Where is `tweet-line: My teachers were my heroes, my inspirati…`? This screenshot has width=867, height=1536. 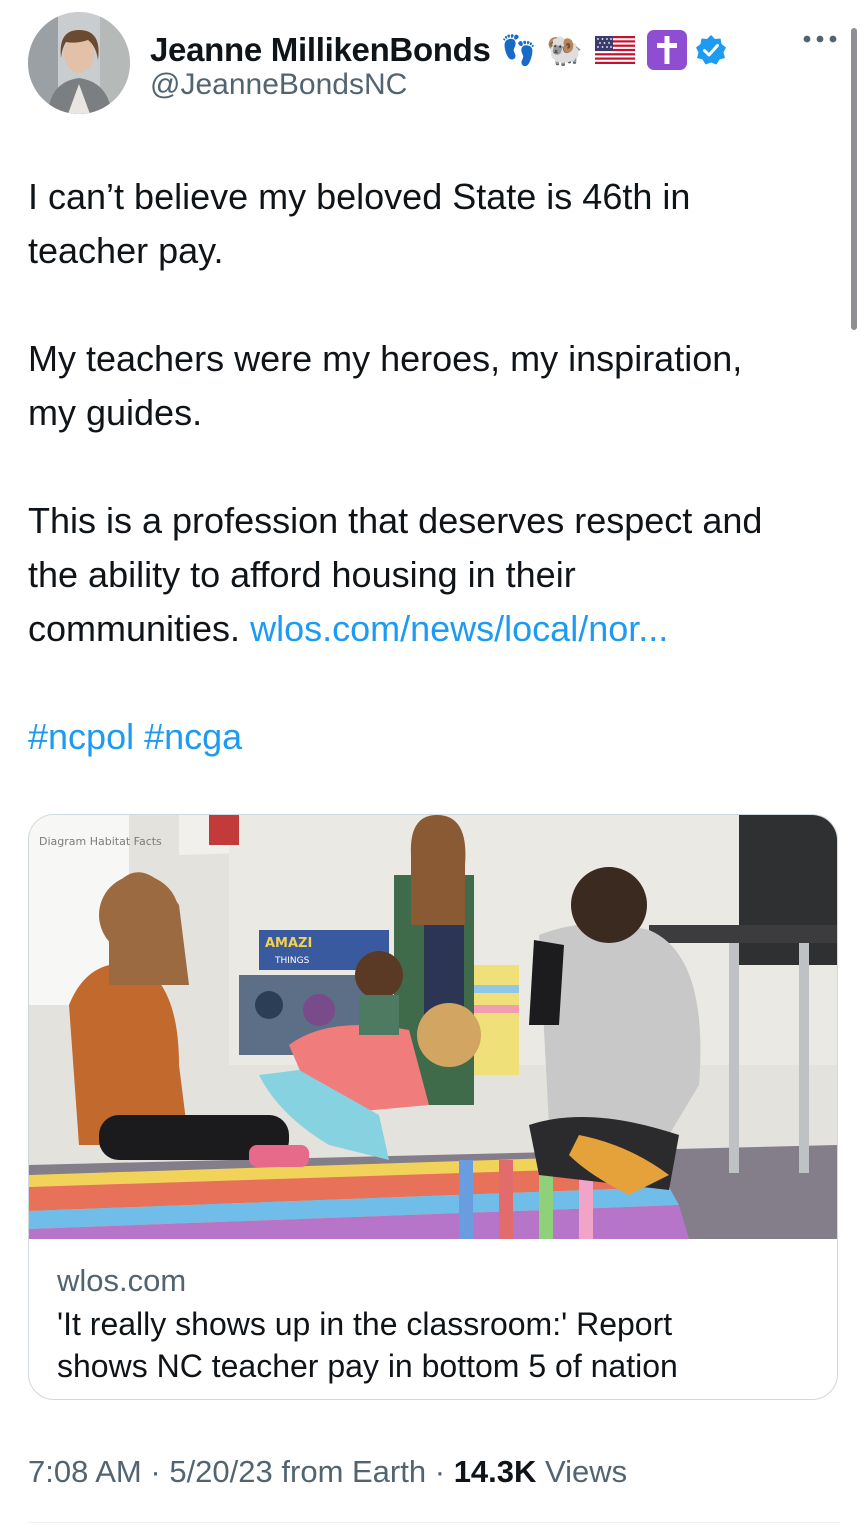 tweet-line: My teachers were my heroes, my inspirati… is located at coordinates (385, 358).